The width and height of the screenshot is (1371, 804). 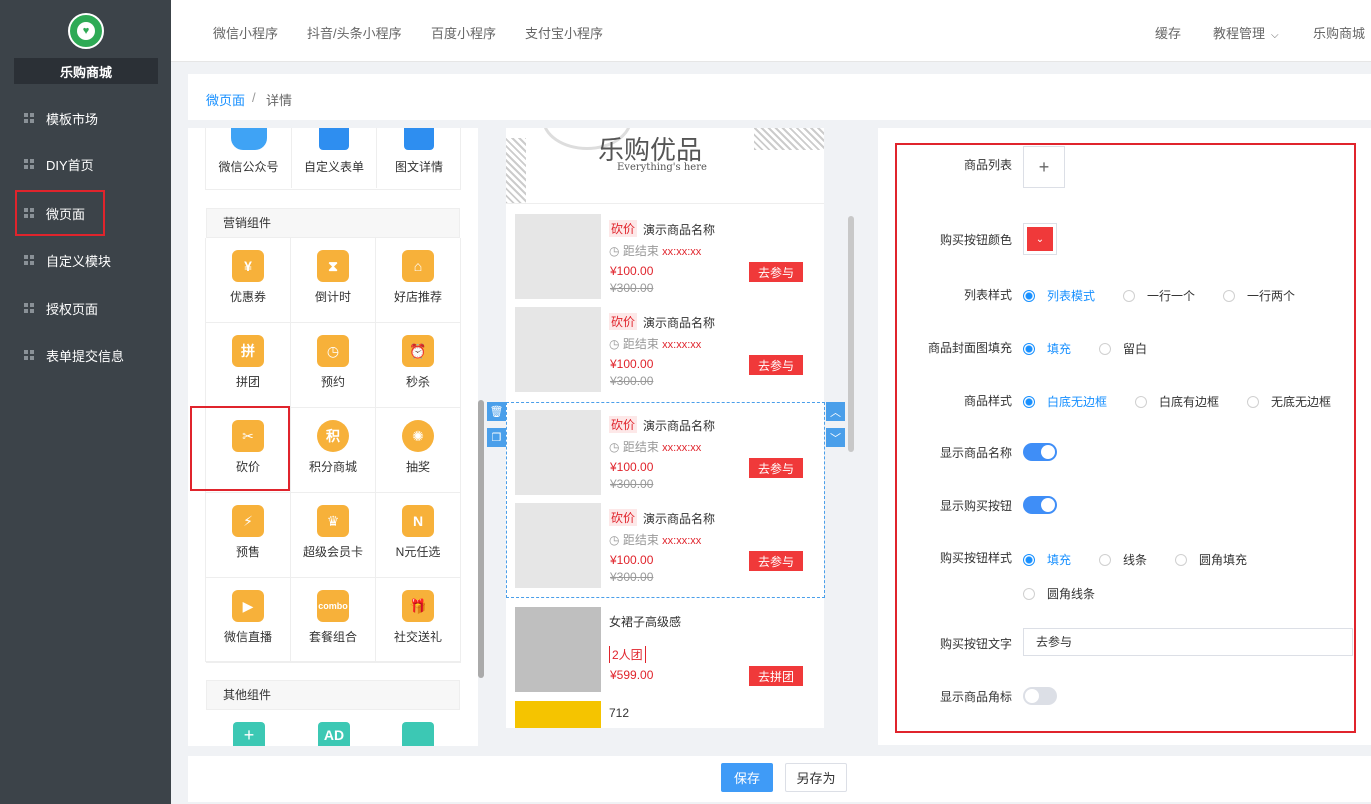 What do you see at coordinates (816, 777) in the screenshot?
I see `save-as-button: 另存为` at bounding box center [816, 777].